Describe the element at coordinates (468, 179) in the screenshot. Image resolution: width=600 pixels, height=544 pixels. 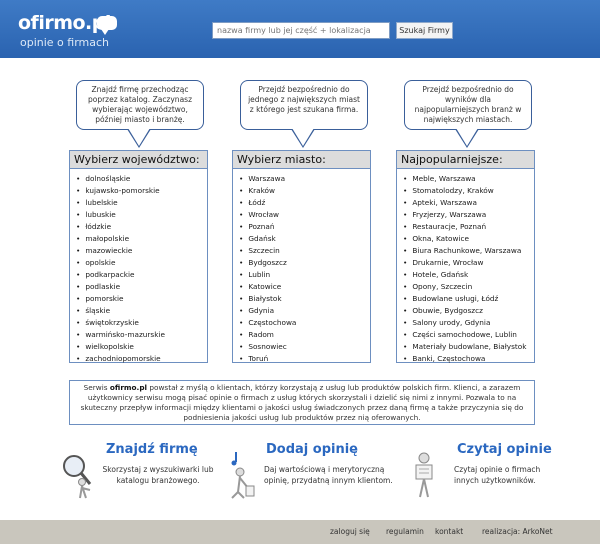
I see `popular-link: Meble, Warszawa` at that location.